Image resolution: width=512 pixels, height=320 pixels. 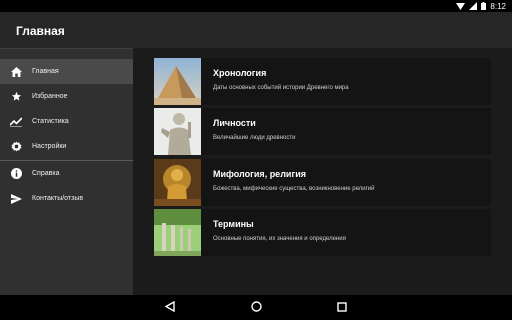 What do you see at coordinates (16, 97) in the screenshot?
I see `star-icon` at bounding box center [16, 97].